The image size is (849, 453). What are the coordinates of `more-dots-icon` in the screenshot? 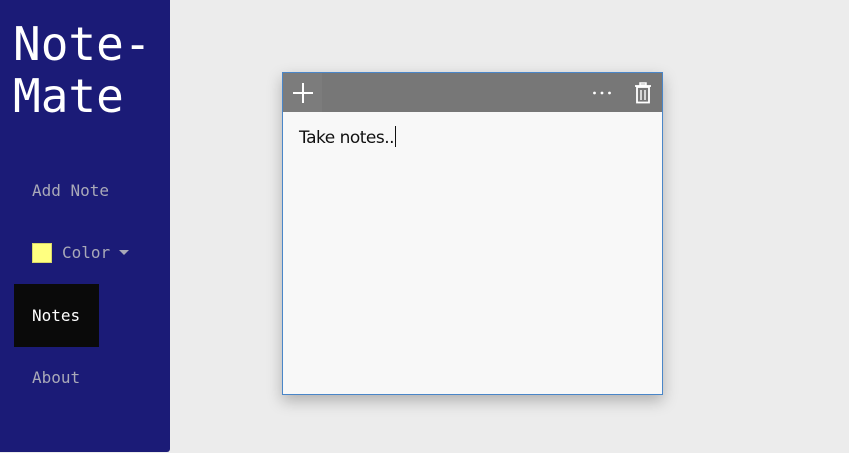 It's located at (602, 92).